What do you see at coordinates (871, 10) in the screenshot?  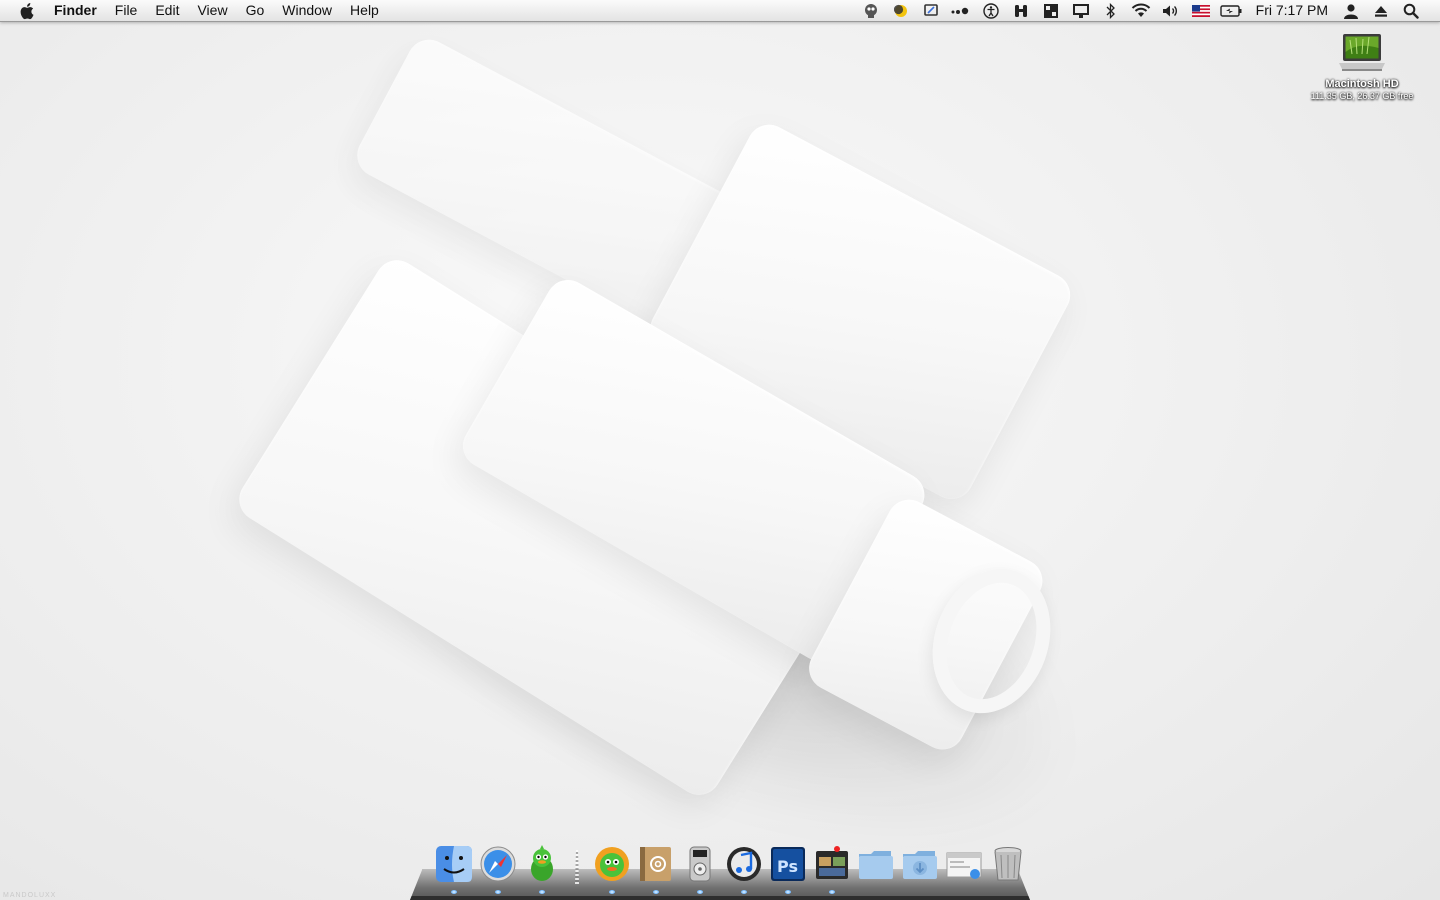 I see `robot-icon` at bounding box center [871, 10].